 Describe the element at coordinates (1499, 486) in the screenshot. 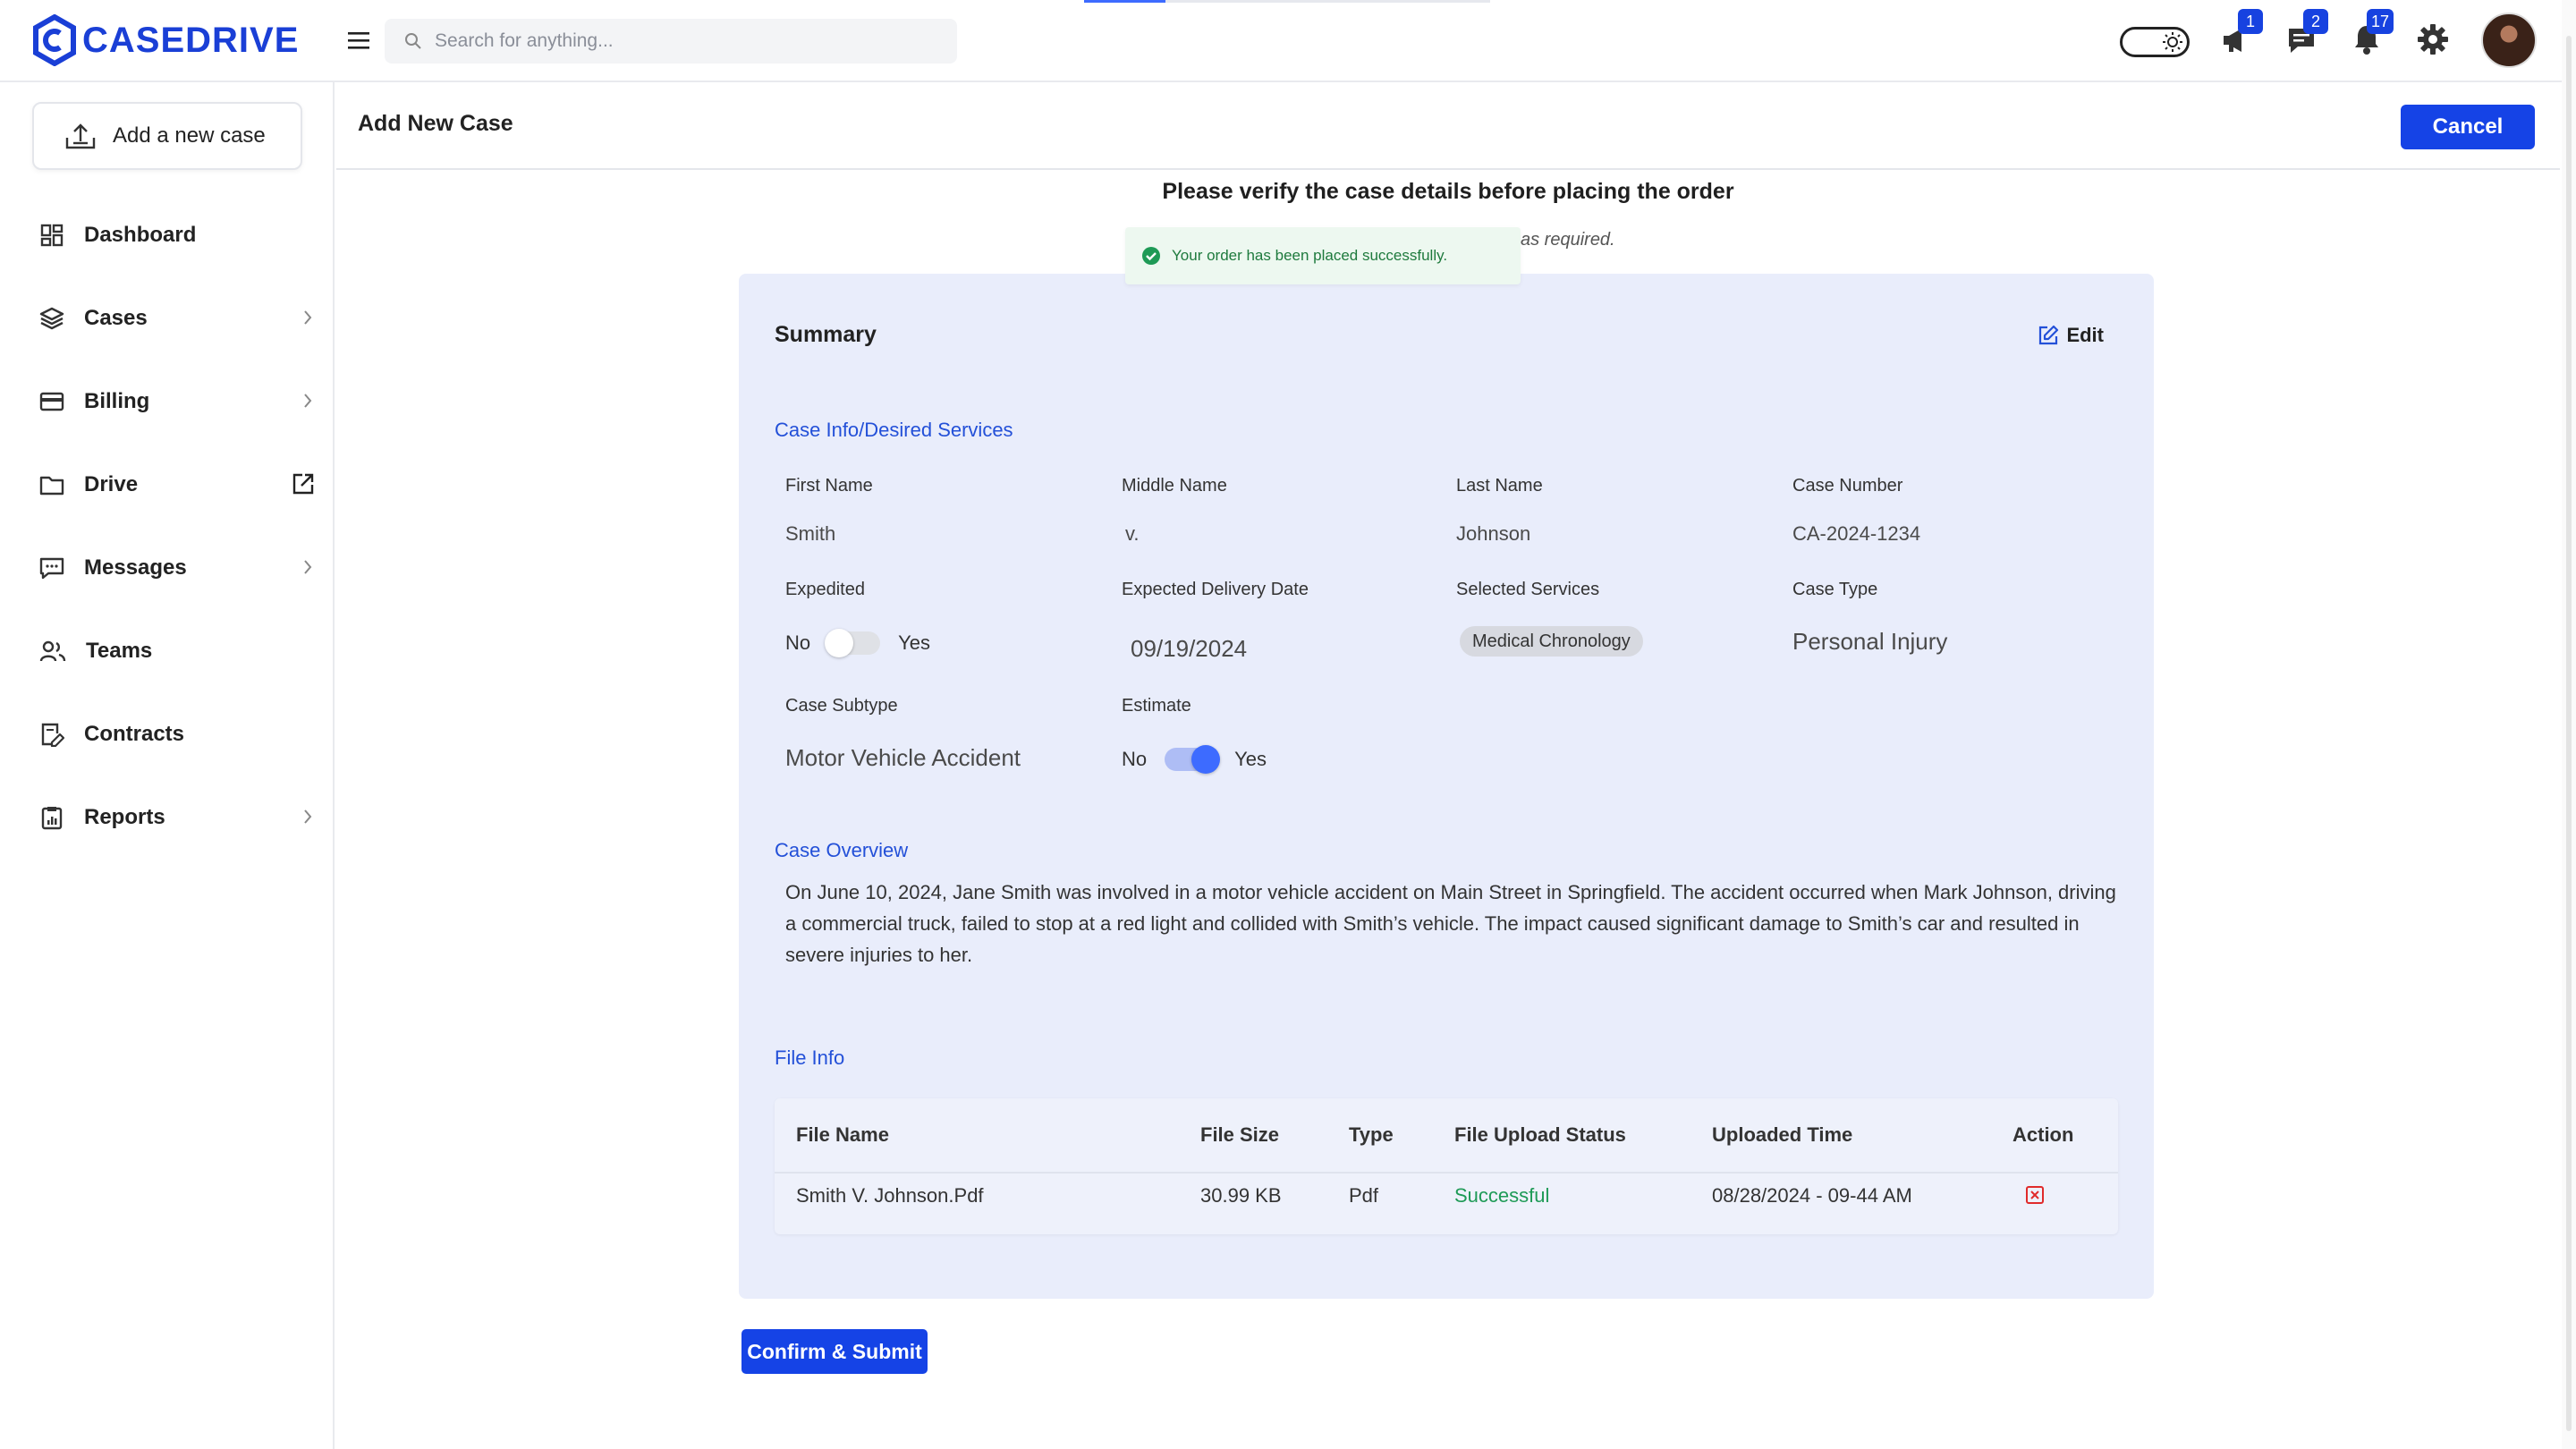

I see `last-name-label: Last Name` at that location.